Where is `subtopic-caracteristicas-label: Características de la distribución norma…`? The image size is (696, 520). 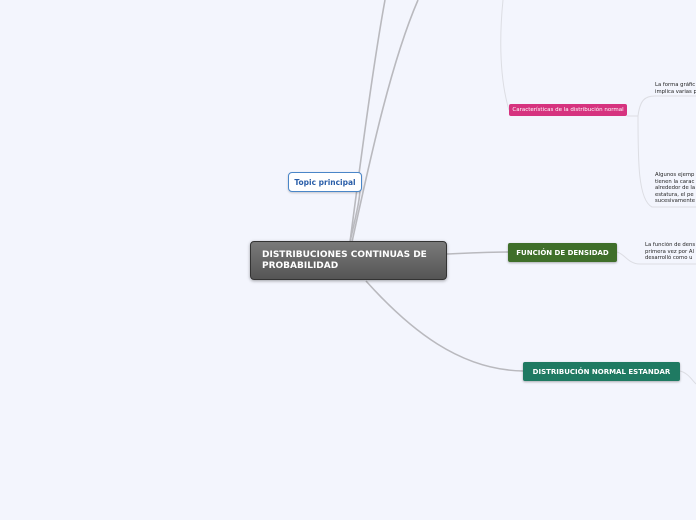 subtopic-caracteristicas-label: Características de la distribución norma… is located at coordinates (568, 110).